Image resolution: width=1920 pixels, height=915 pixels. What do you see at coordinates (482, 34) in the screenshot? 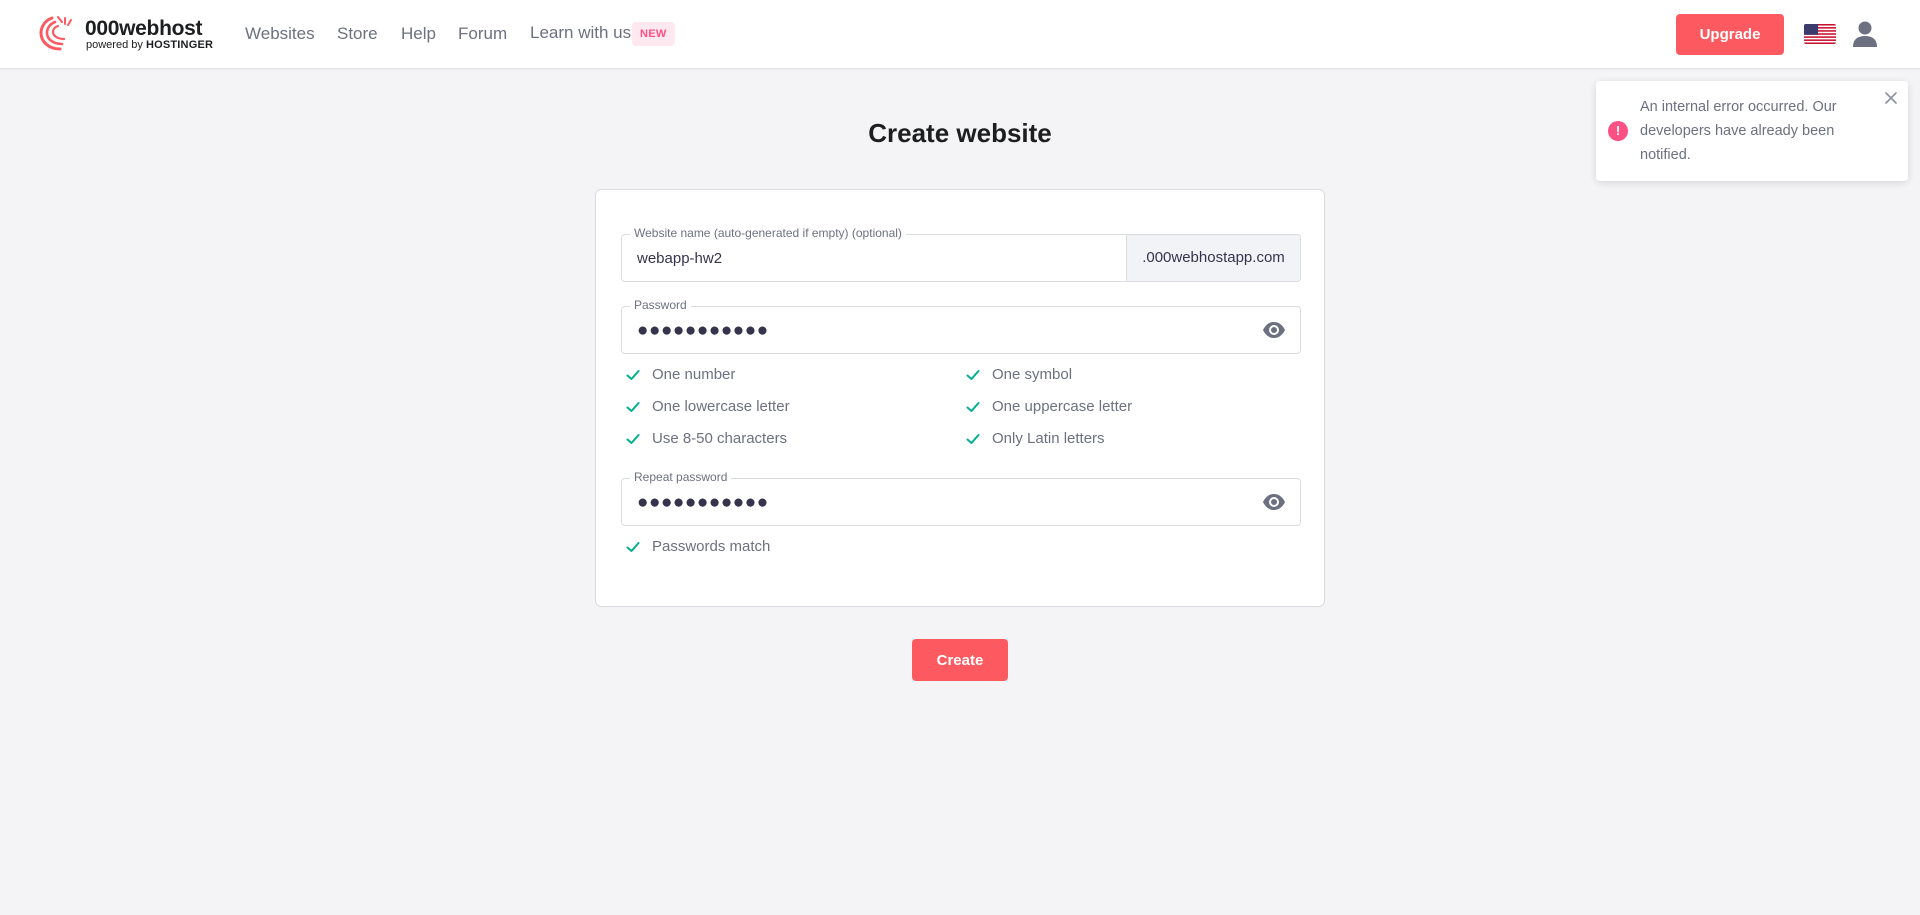
I see `nav-forum: Forum` at bounding box center [482, 34].